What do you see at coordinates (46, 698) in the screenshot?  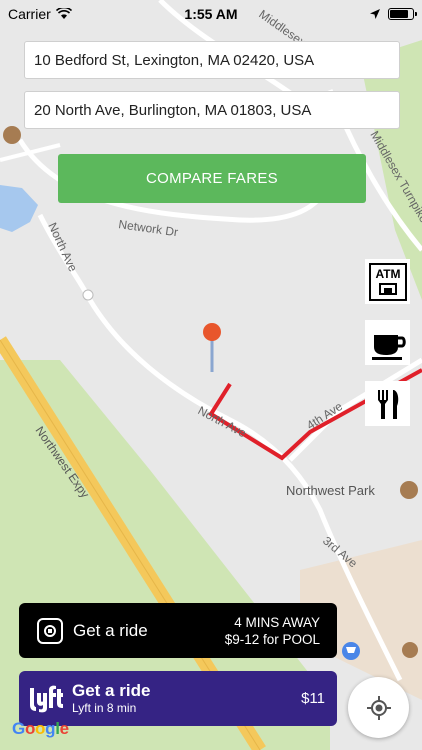 I see `lyft-logo-icon` at bounding box center [46, 698].